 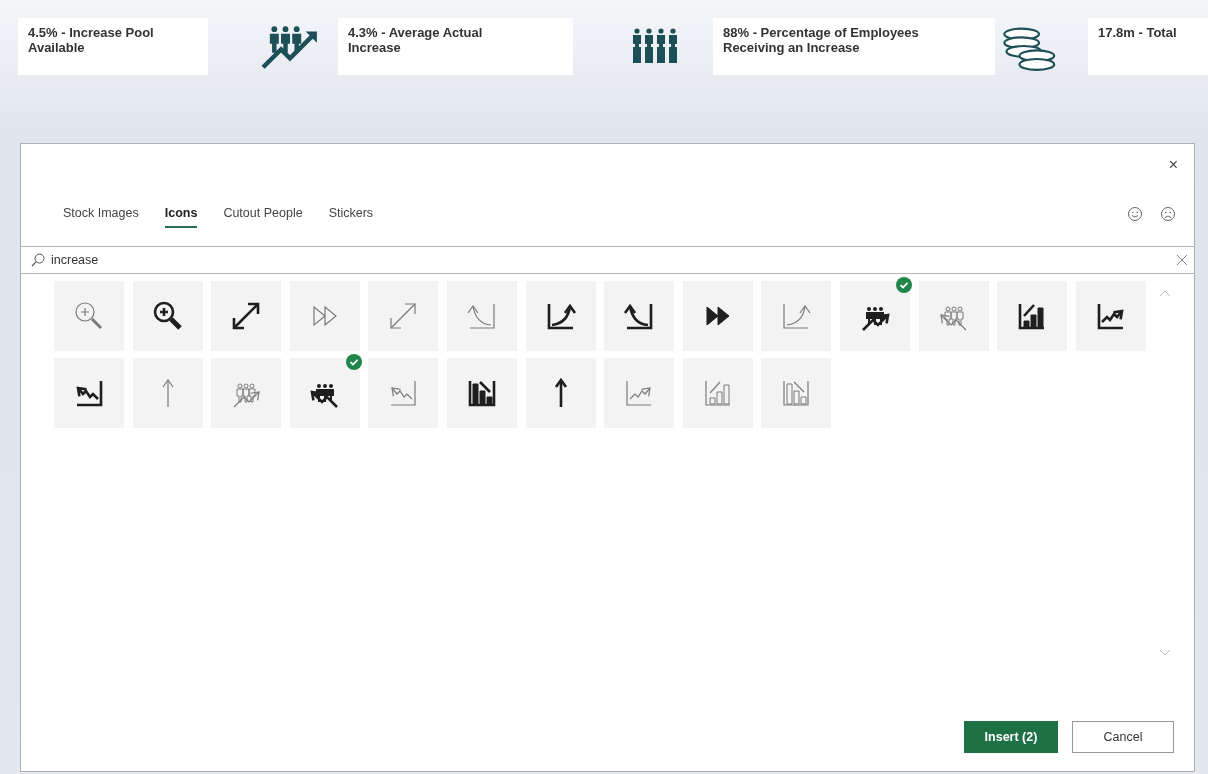 I want to click on search-field: increase, so click(x=610, y=260).